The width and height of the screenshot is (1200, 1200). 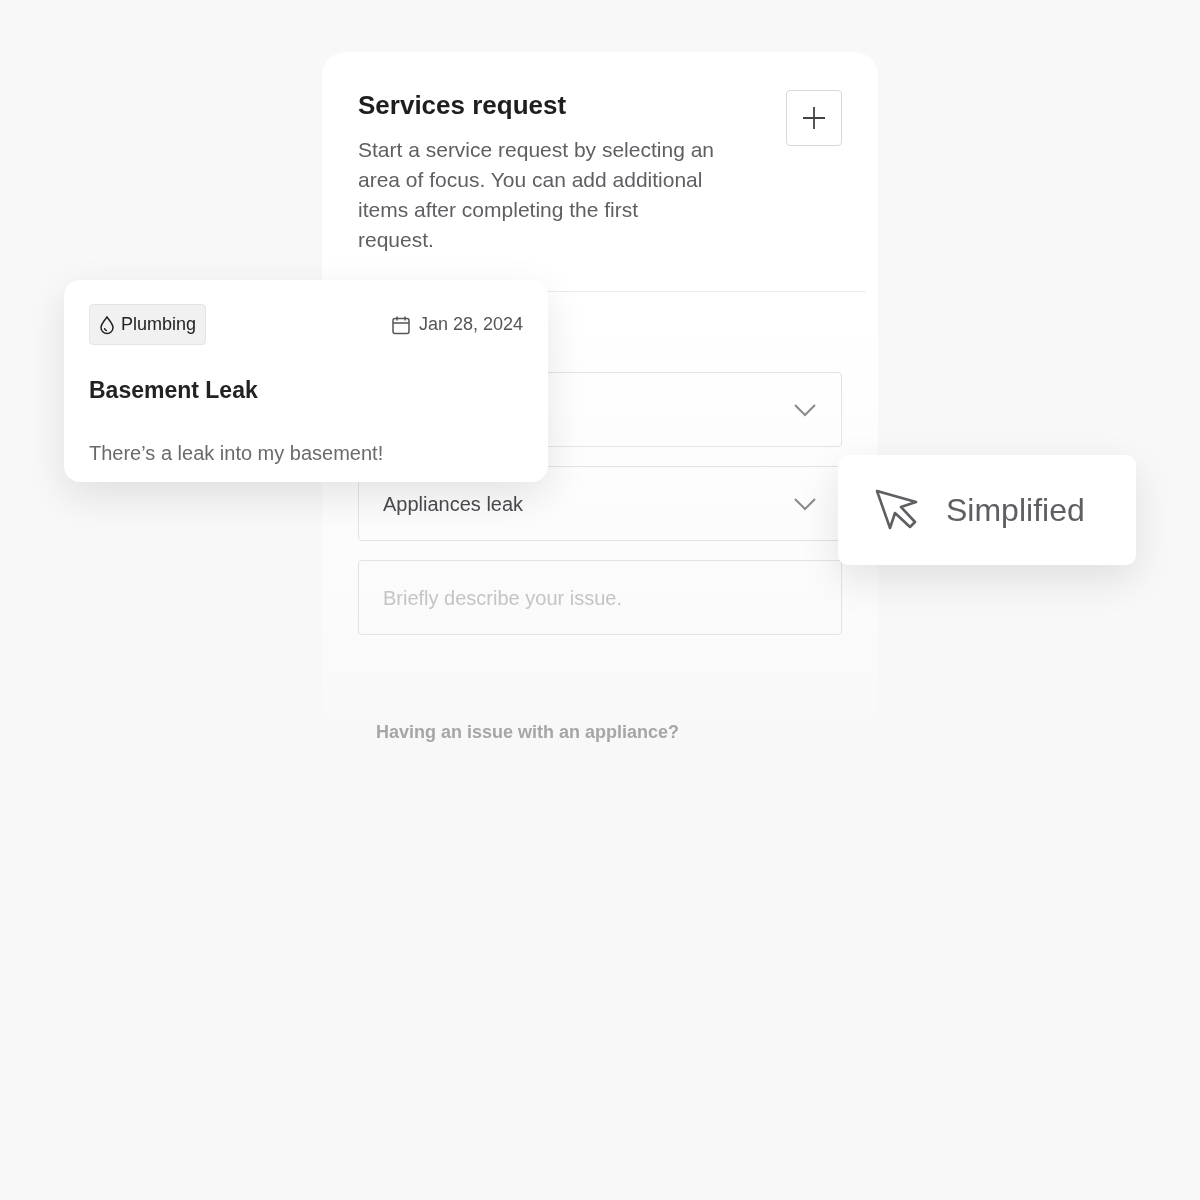 I want to click on add-button, so click(x=814, y=118).